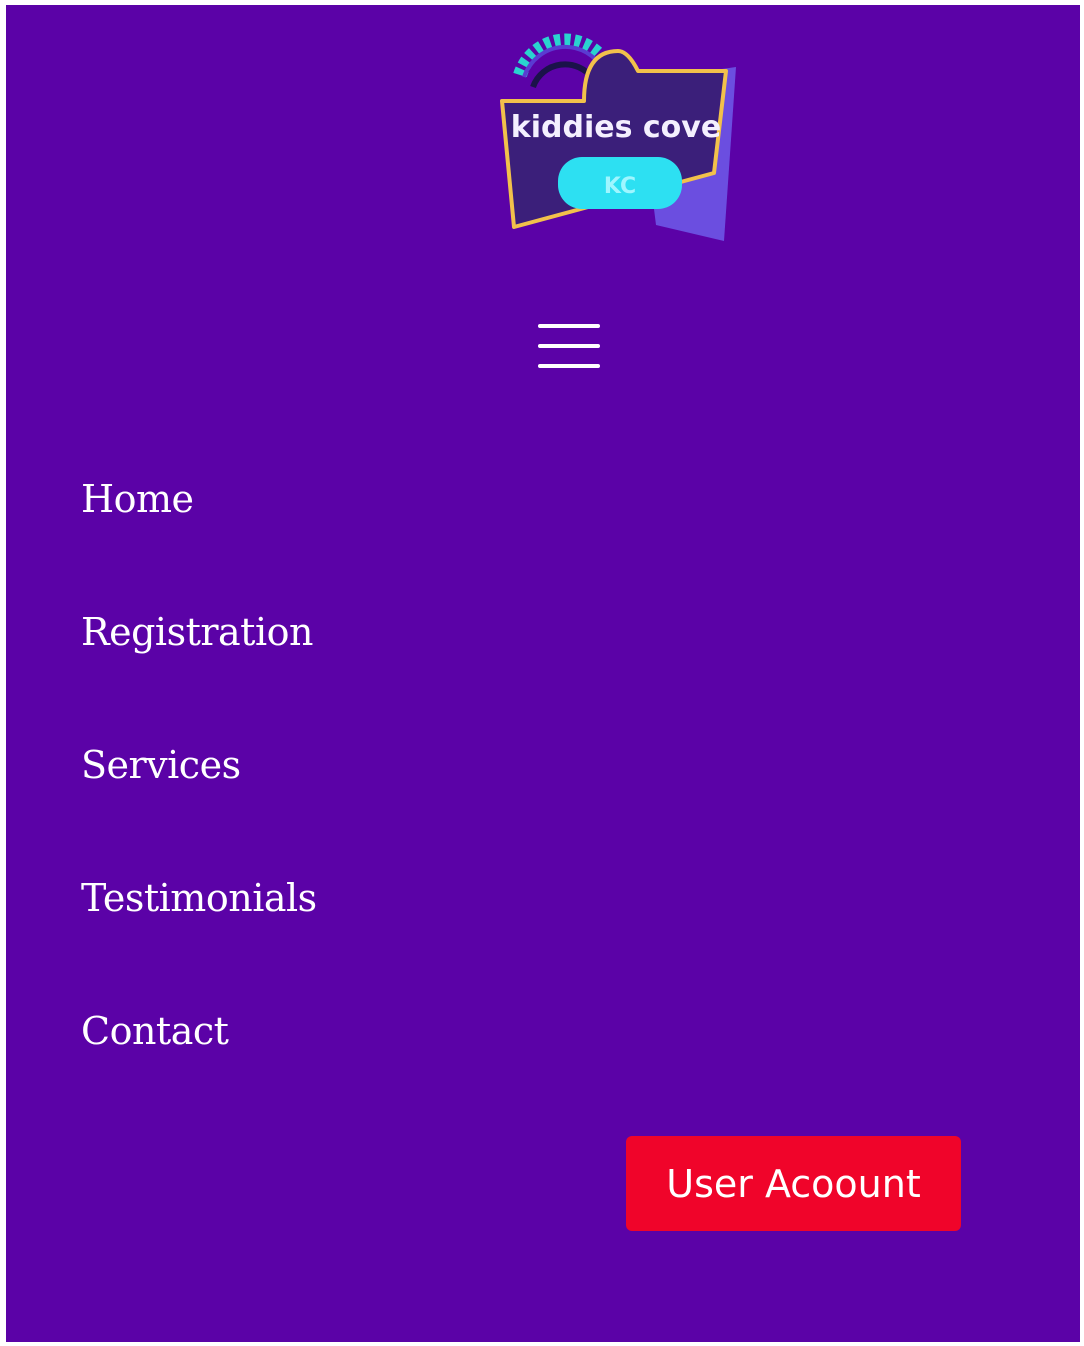 The image size is (1084, 1346). What do you see at coordinates (137, 499) in the screenshot?
I see `nav-link-home: Home` at bounding box center [137, 499].